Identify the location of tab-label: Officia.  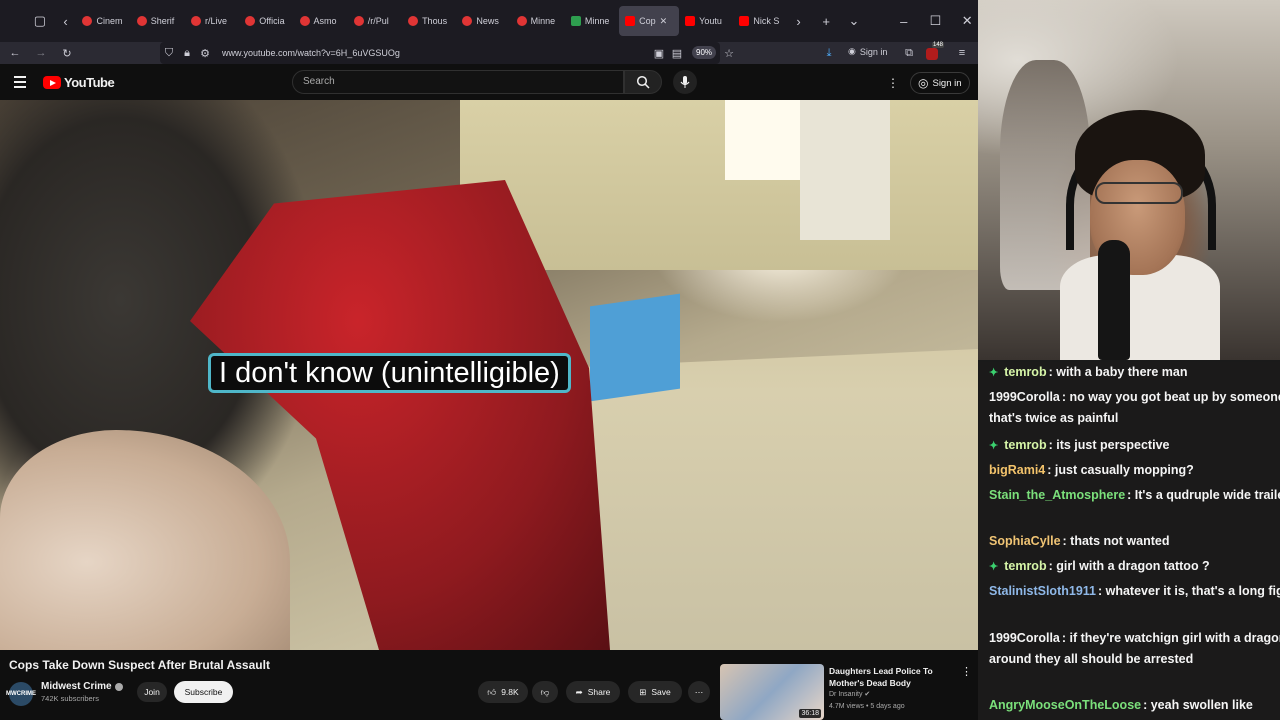
(272, 21).